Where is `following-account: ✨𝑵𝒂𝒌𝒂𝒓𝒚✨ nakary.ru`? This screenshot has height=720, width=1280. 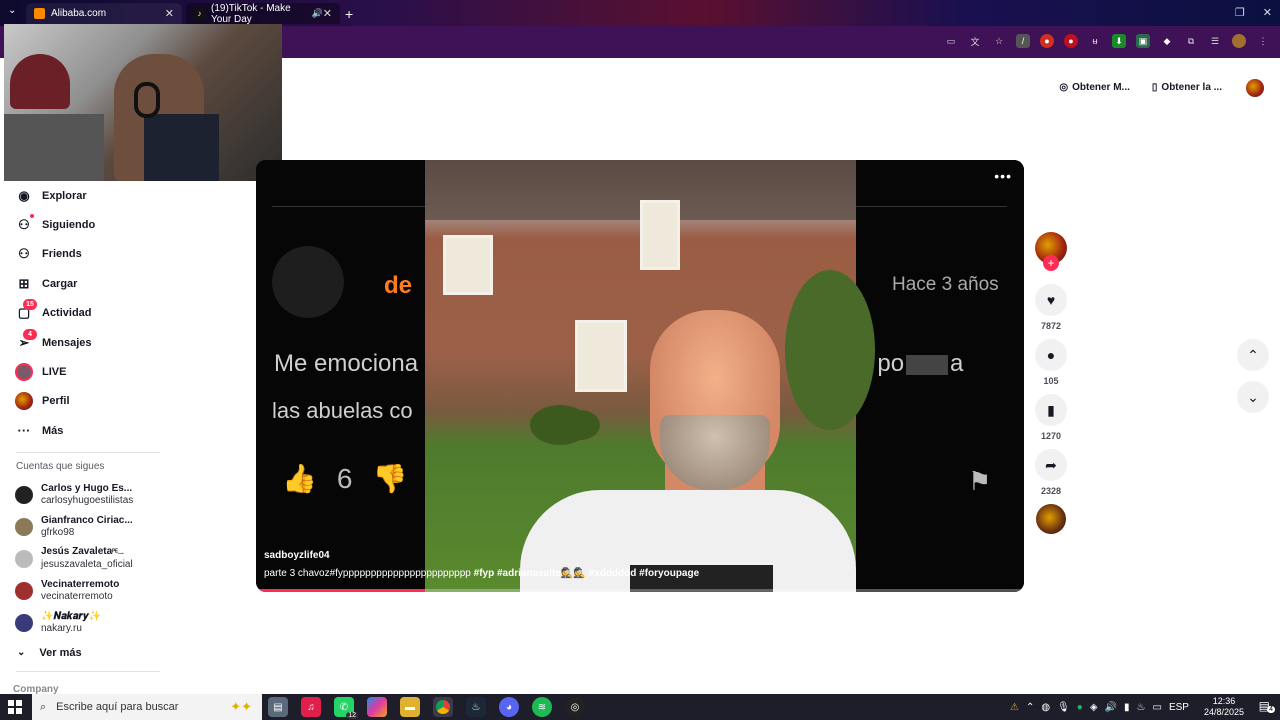
following-account: ✨𝑵𝒂𝒌𝒂𝒓𝒚✨ nakary.ru is located at coordinates (80, 623).